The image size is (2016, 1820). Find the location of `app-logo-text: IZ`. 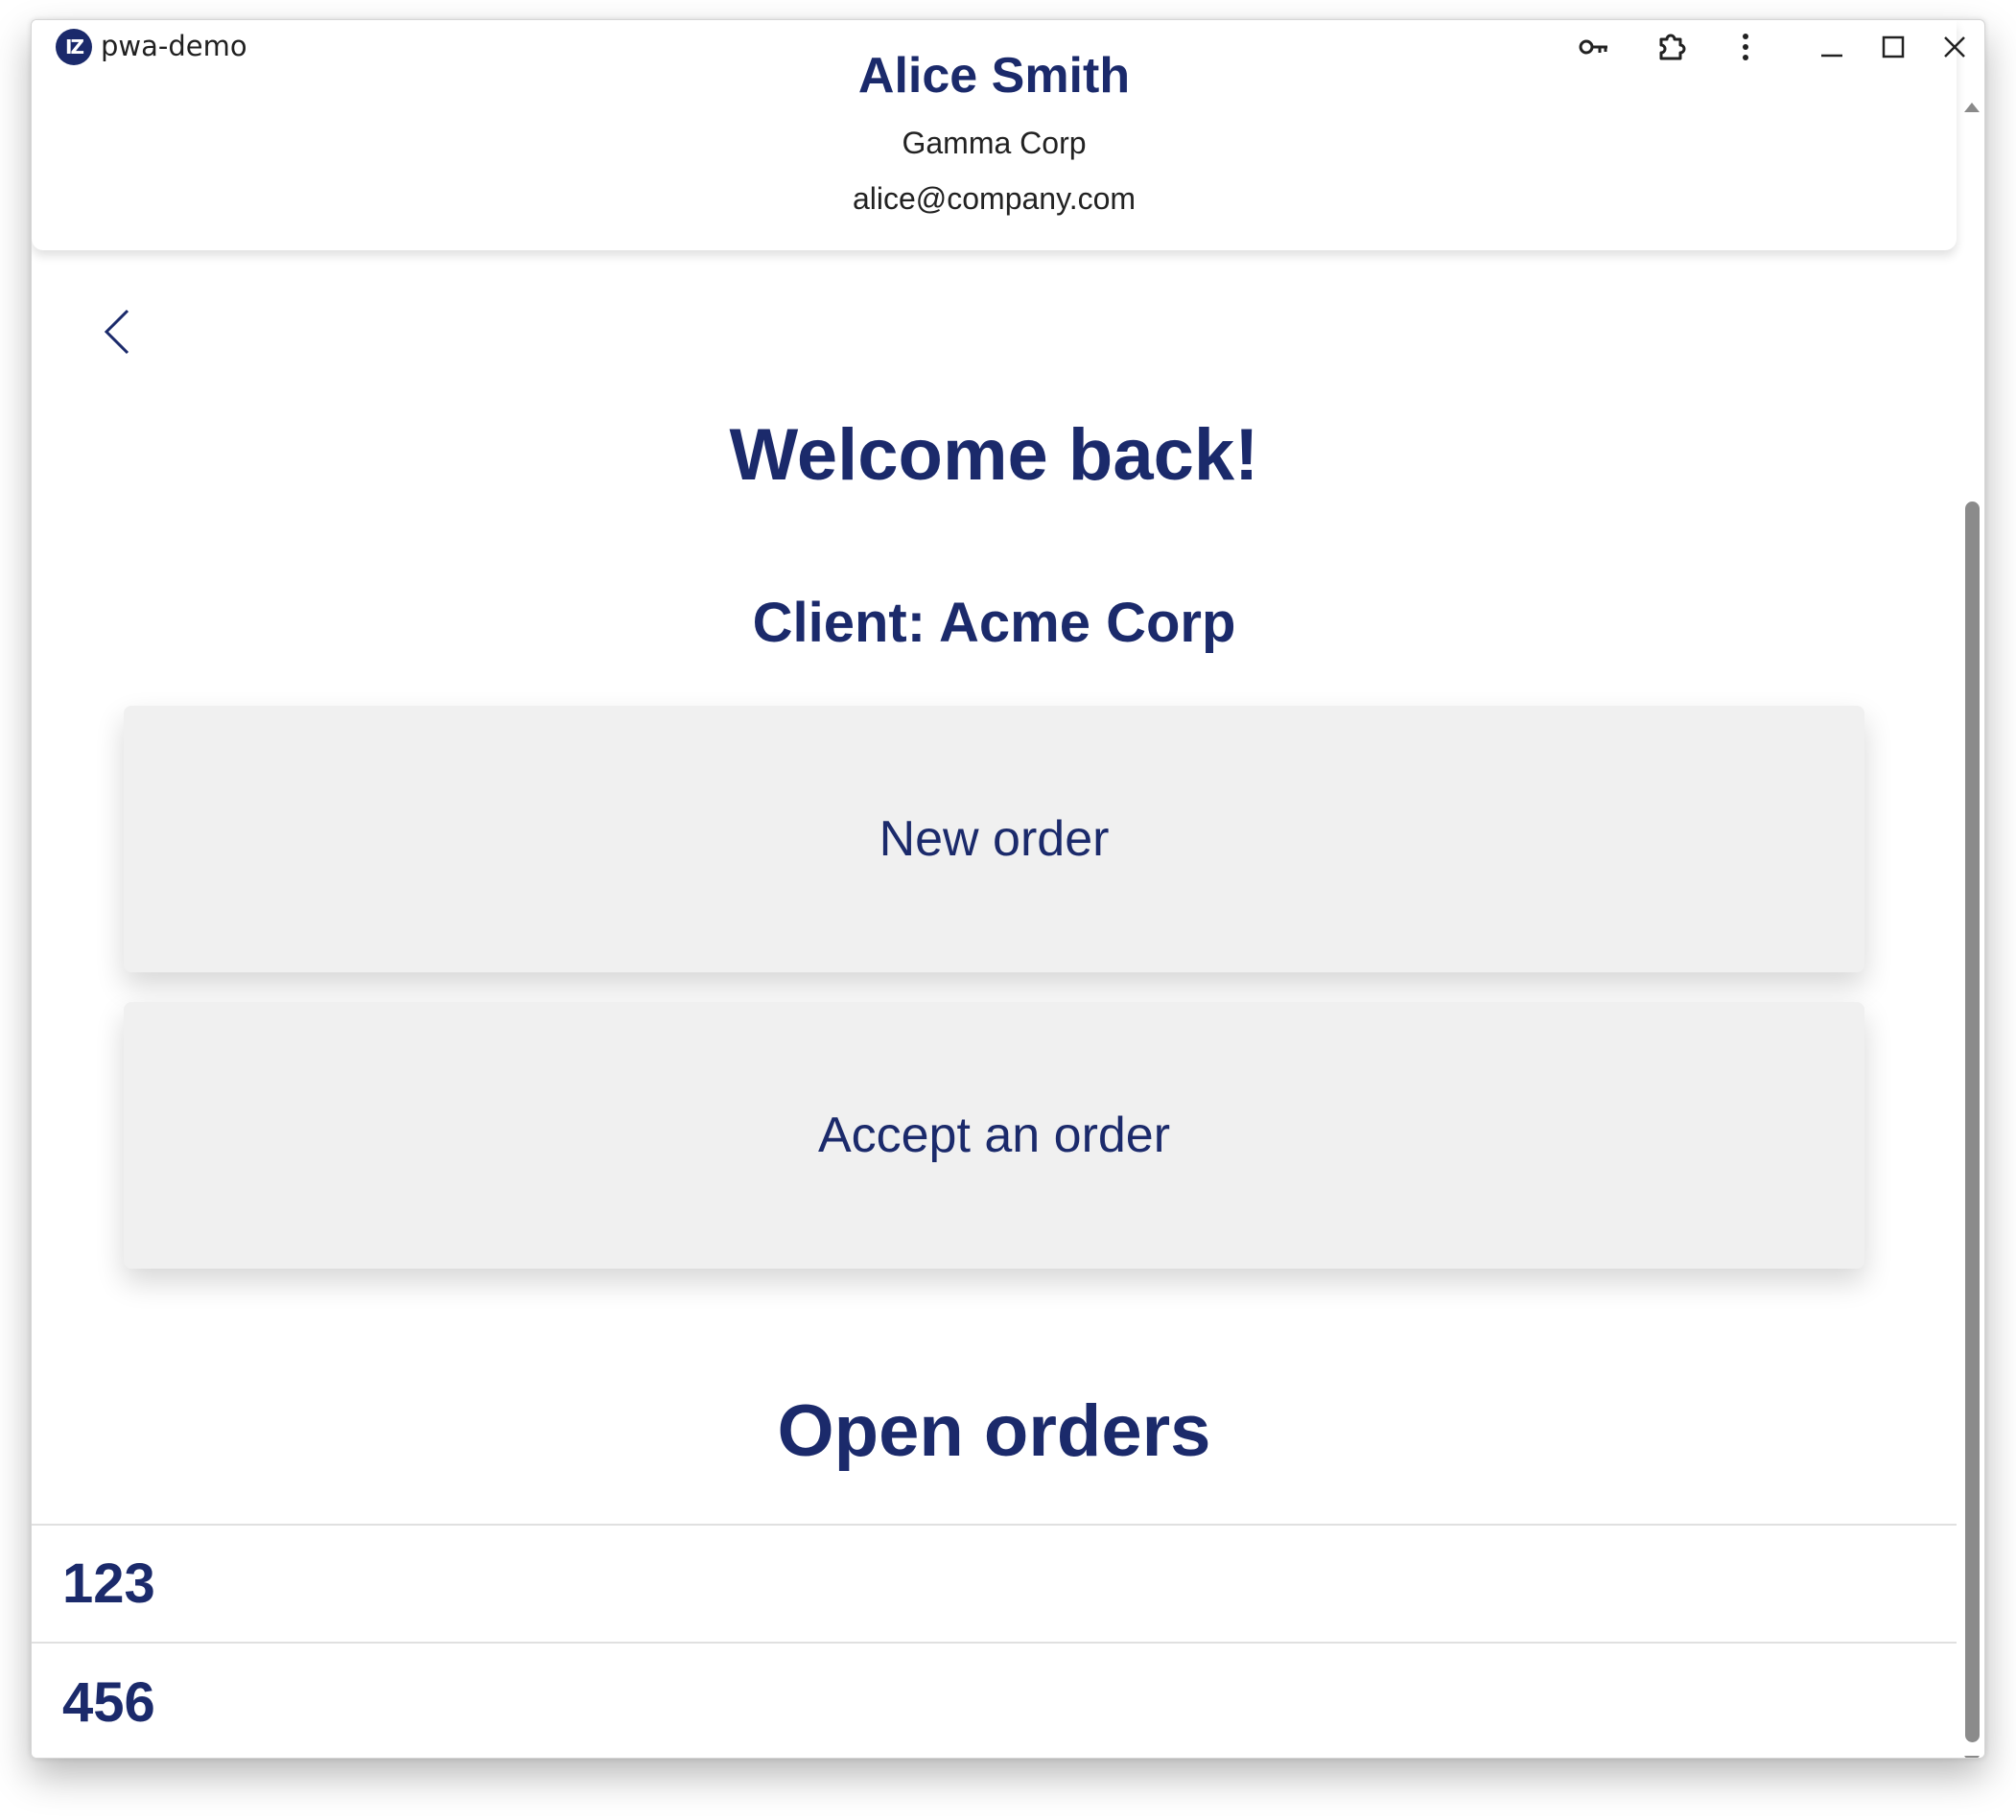

app-logo-text: IZ is located at coordinates (74, 46).